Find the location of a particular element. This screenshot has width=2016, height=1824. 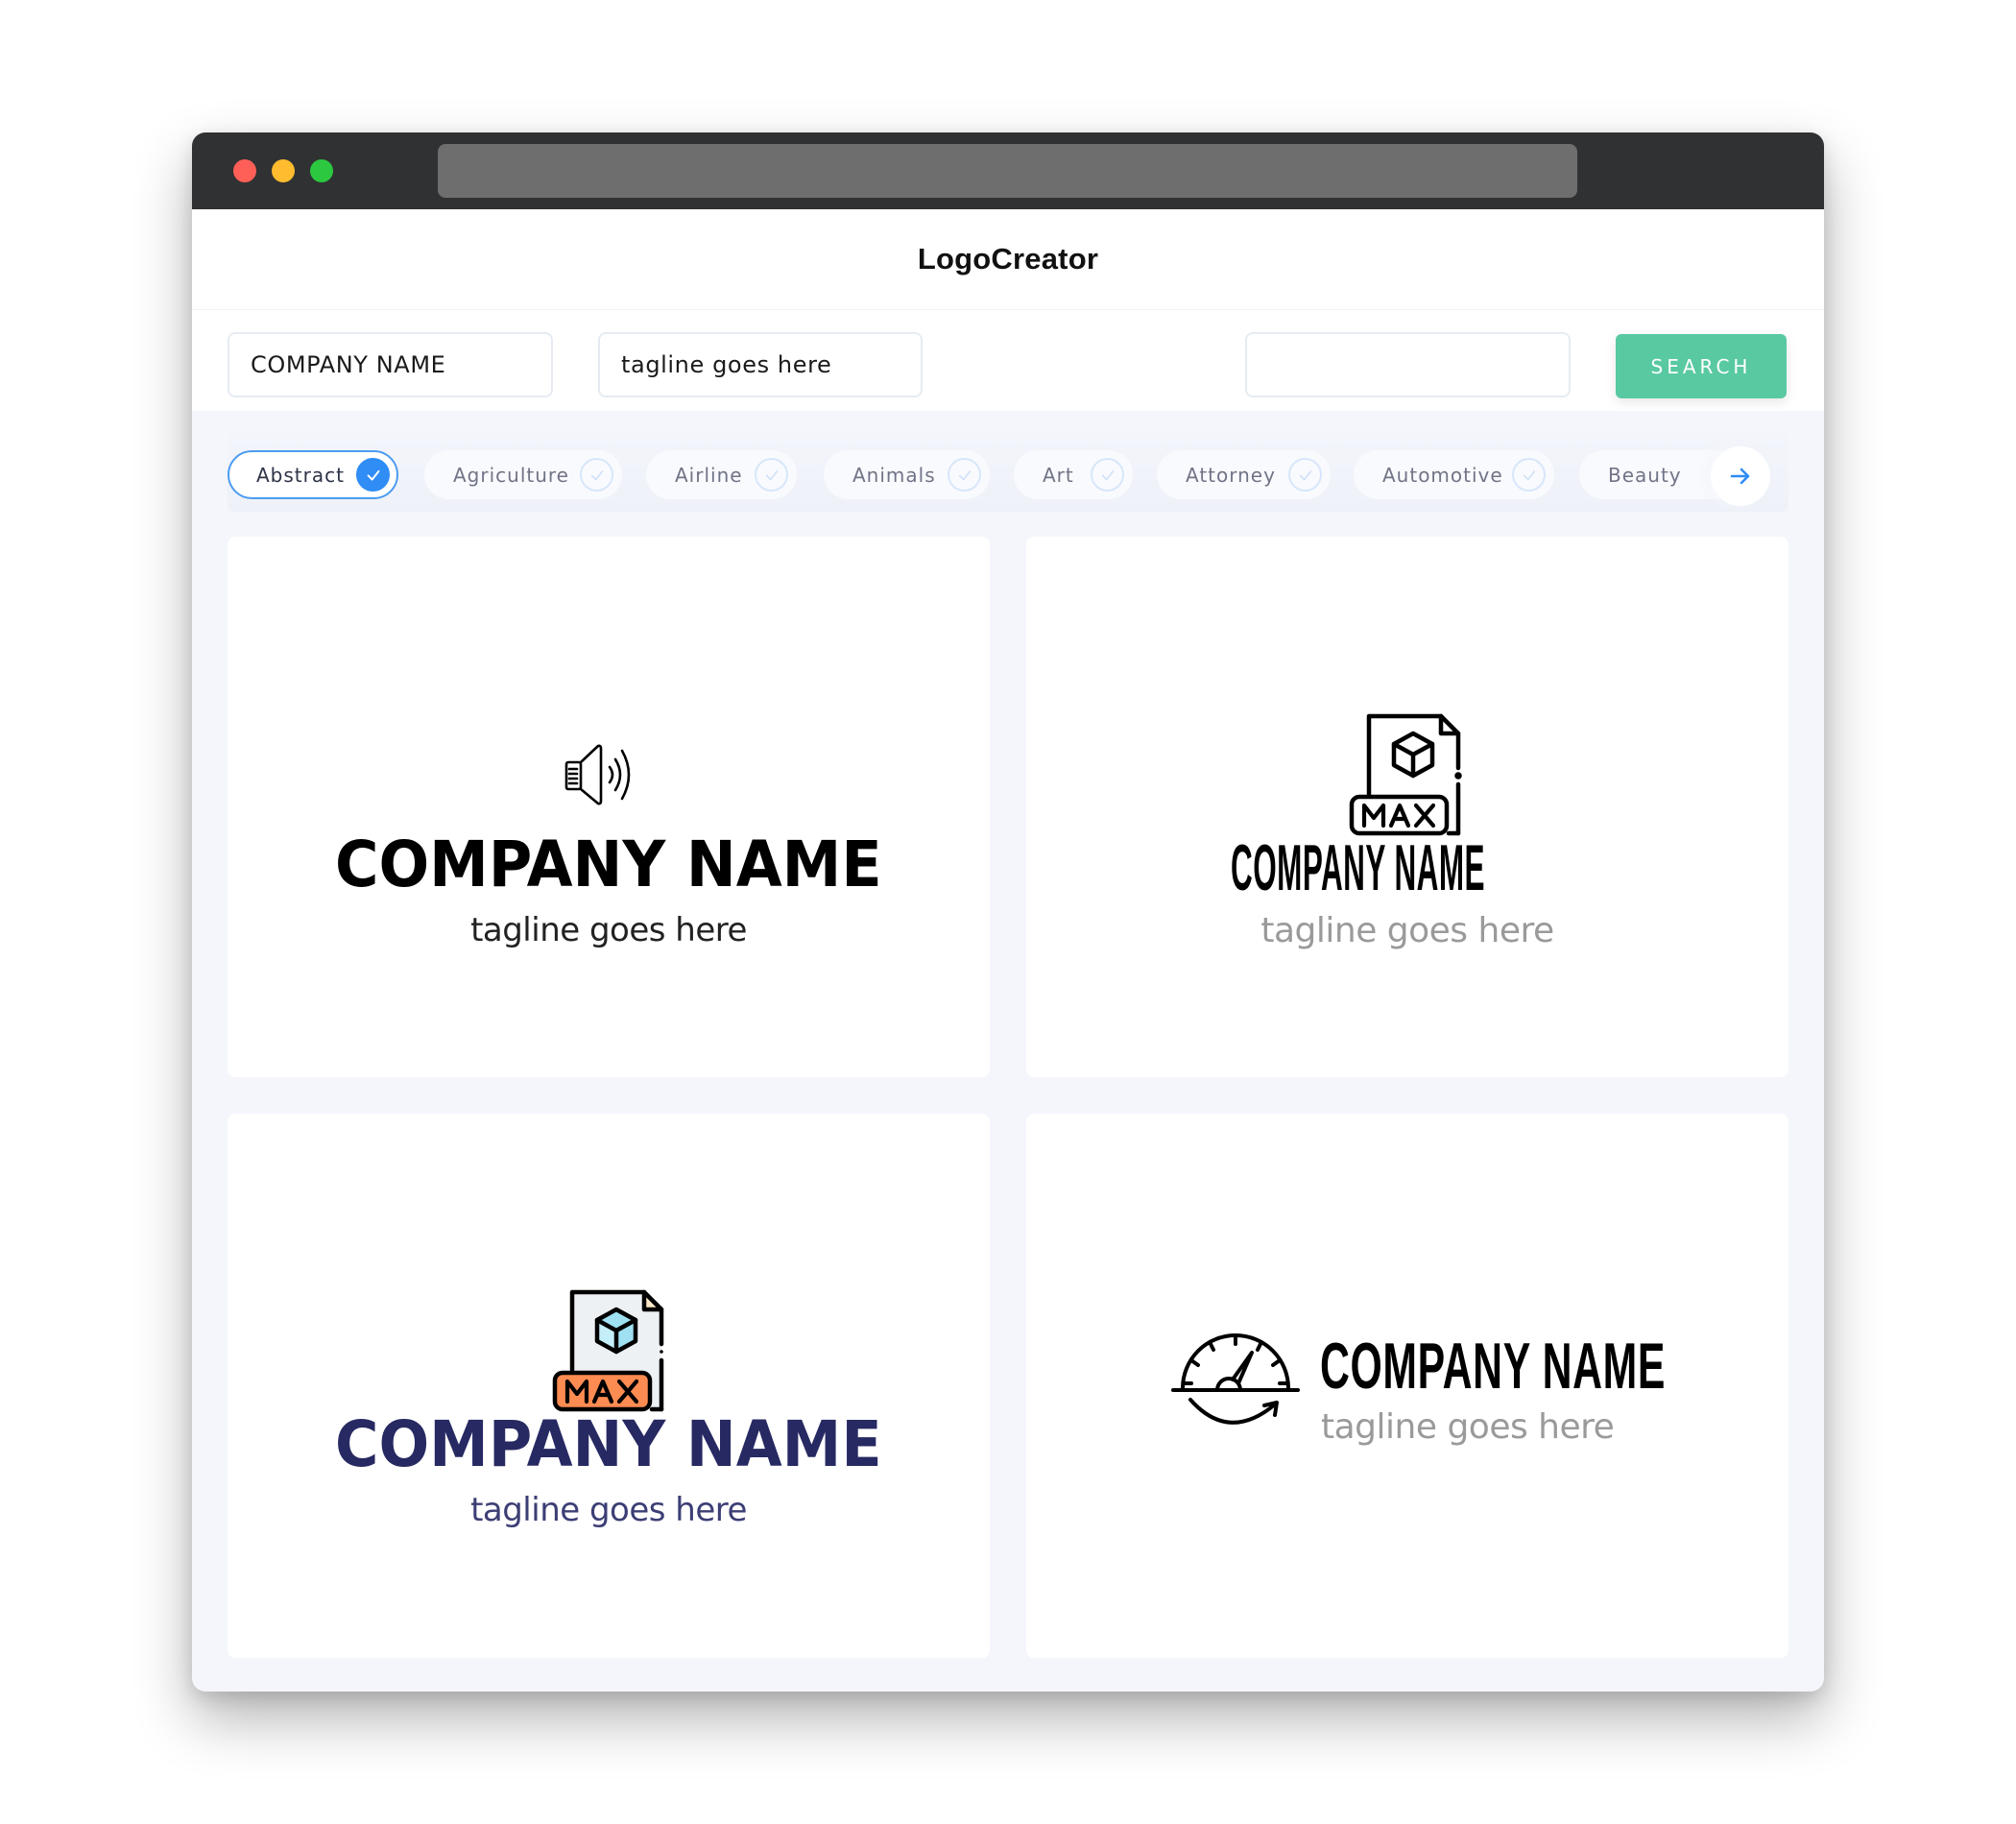

maximize-window-button is located at coordinates (321, 170).